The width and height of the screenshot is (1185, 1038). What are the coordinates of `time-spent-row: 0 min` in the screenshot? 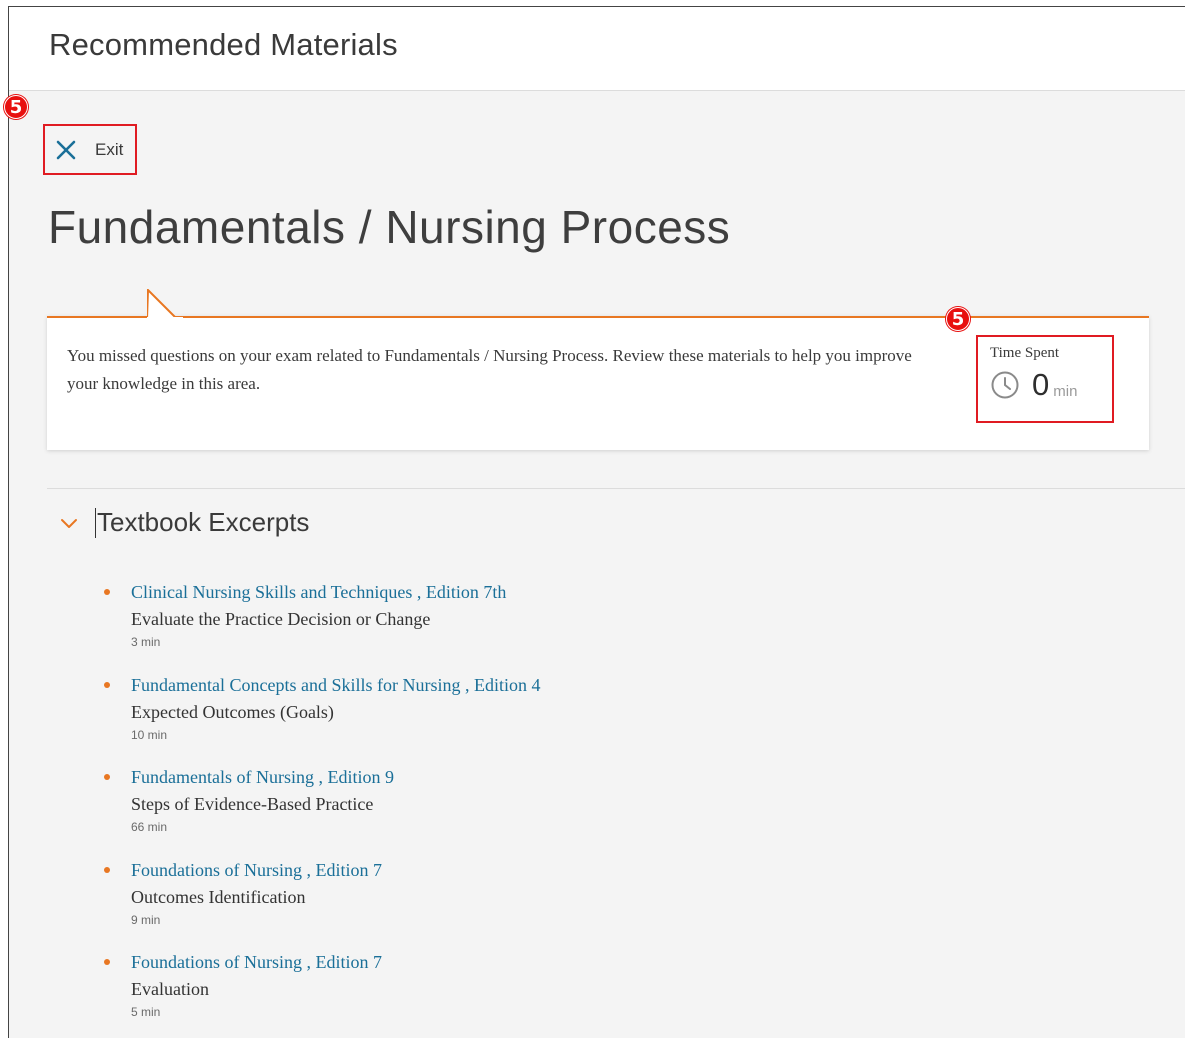 It's located at (1051, 385).